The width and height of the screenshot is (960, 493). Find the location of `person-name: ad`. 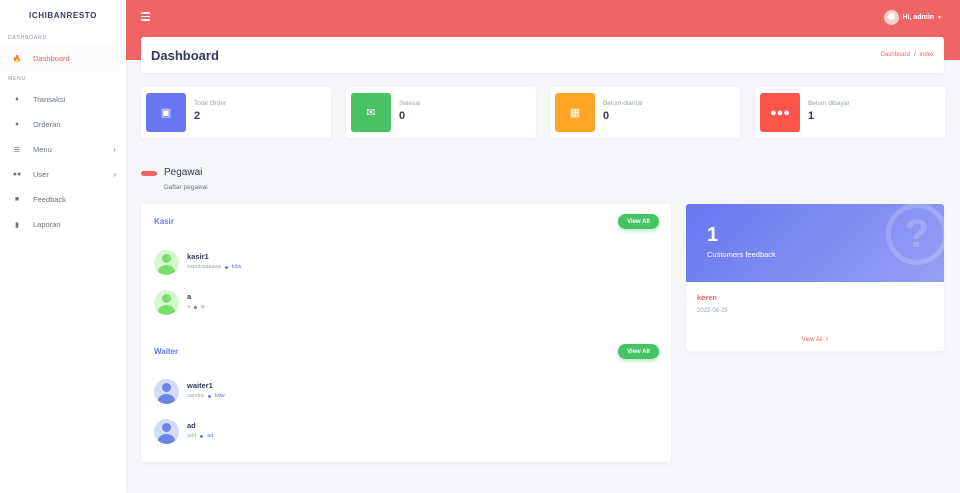

person-name: ad is located at coordinates (191, 425).